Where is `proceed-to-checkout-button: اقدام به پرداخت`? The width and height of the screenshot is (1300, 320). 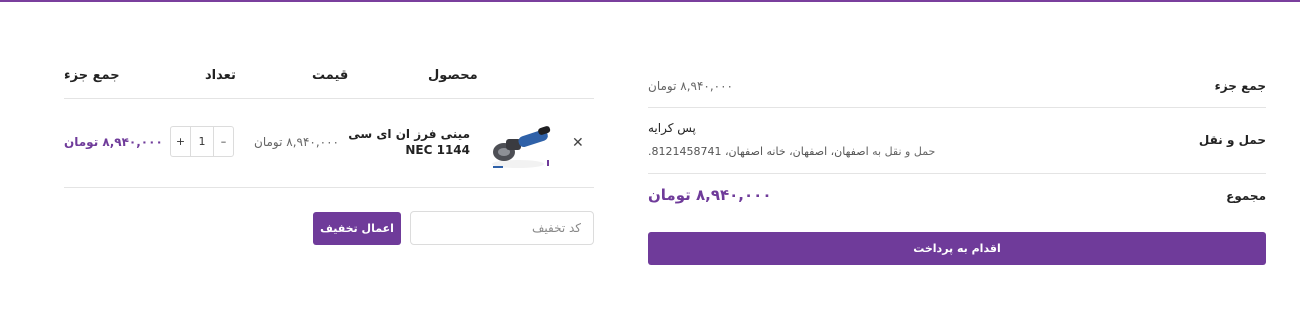 proceed-to-checkout-button: اقدام به پرداخت is located at coordinates (957, 248).